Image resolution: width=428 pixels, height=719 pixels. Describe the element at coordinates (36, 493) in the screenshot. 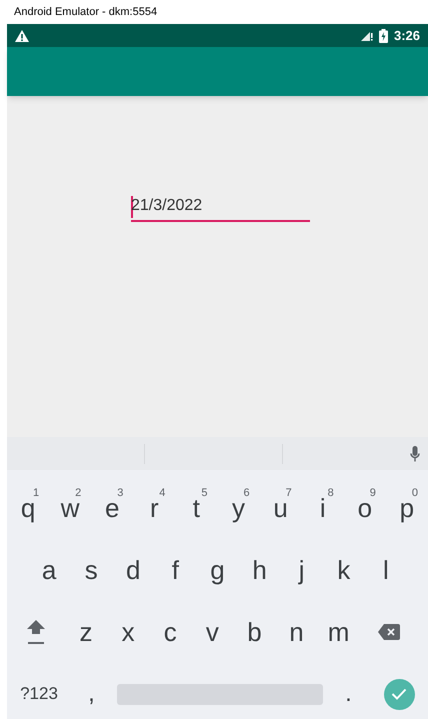

I see `key-hint: 1` at that location.